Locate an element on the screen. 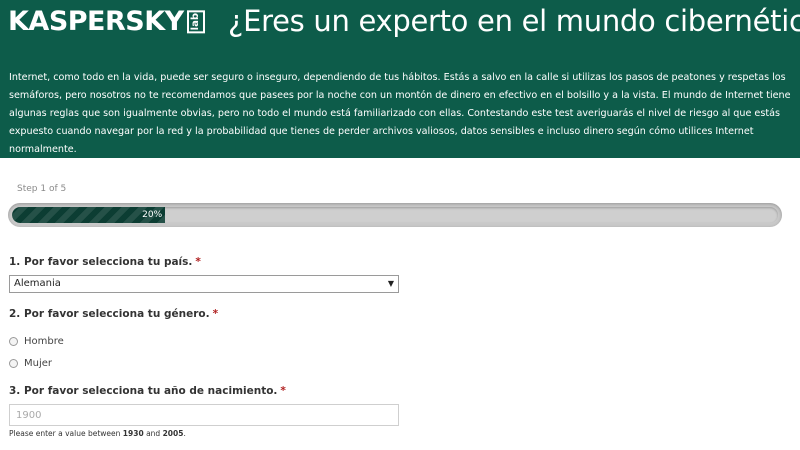 Image resolution: width=800 pixels, height=450 pixels. question-country-label: 1. Por favor selecciona tu país. * is located at coordinates (105, 262).